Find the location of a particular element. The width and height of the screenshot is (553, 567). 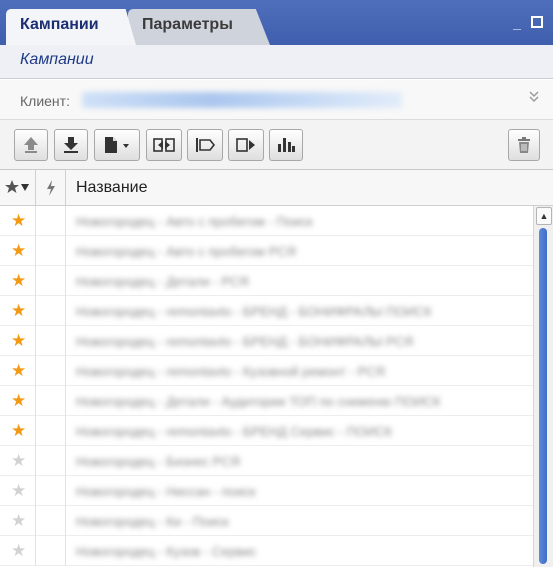

delete-button is located at coordinates (524, 145).